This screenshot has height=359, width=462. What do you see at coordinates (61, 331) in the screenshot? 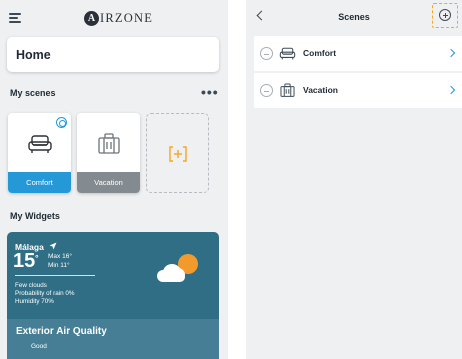
I see `air-quality-title: Exterior Air Quality` at bounding box center [61, 331].